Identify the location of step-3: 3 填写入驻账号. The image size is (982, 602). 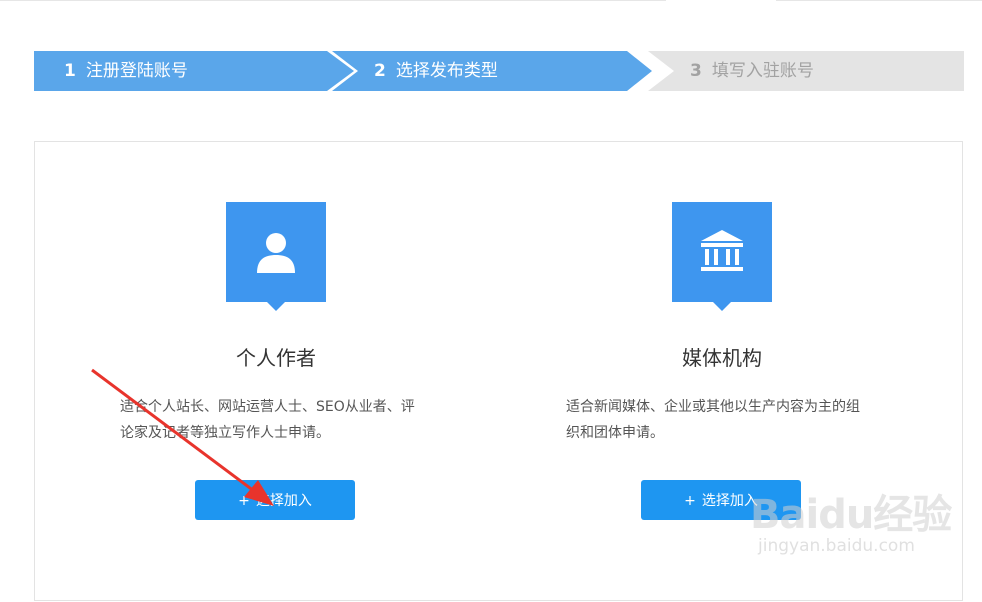
(806, 71).